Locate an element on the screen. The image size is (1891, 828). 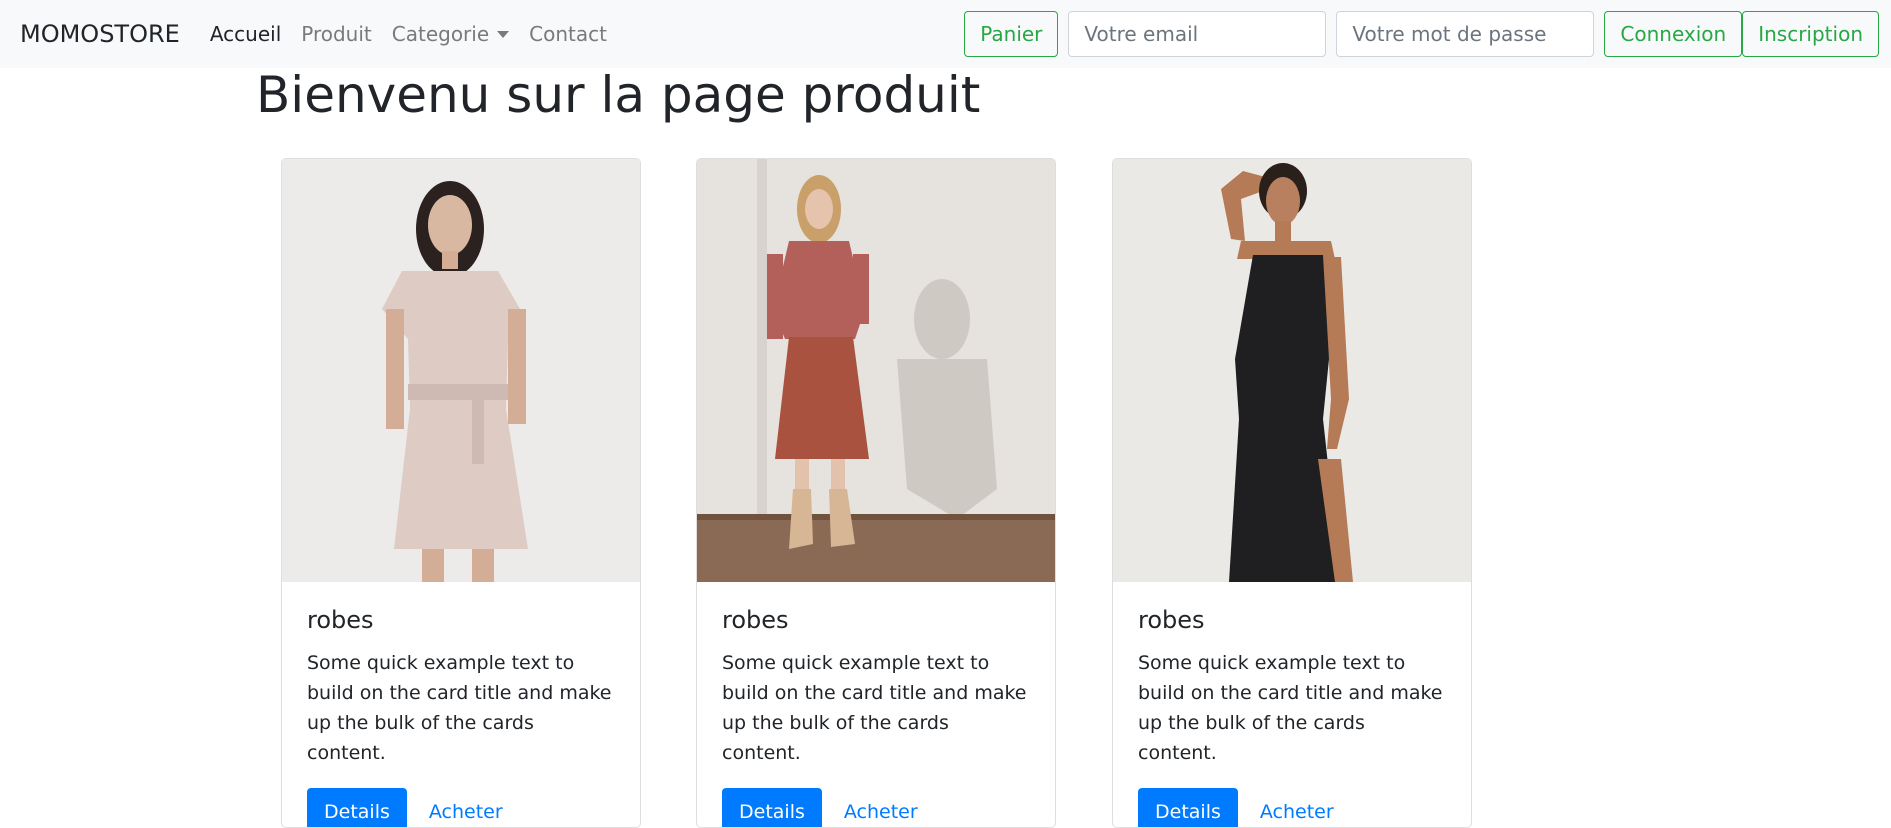
nav-actions: Panier Connexion Inscription is located at coordinates (1421, 34).